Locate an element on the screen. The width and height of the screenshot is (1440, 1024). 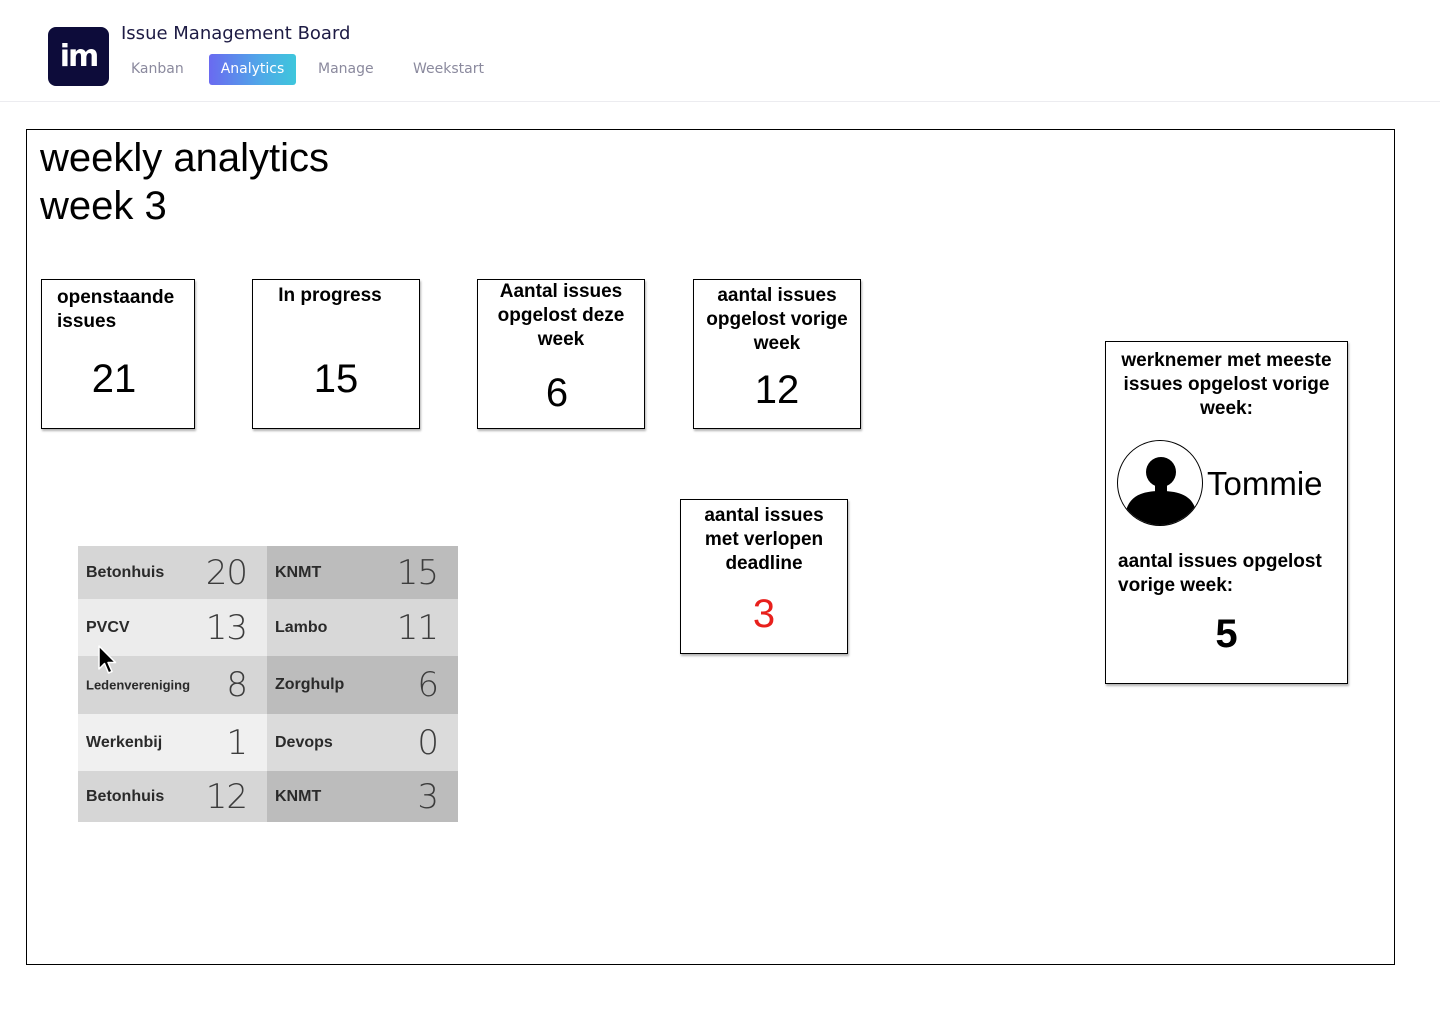
user-avatar-icon is located at coordinates (1160, 483).